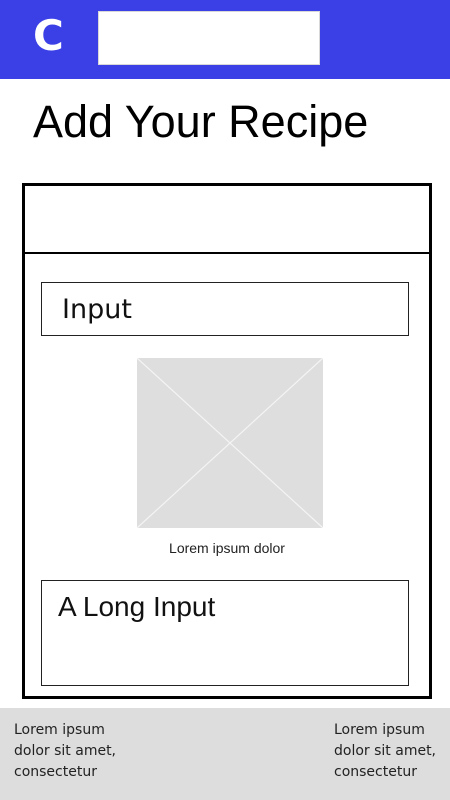 The height and width of the screenshot is (800, 450). I want to click on brand-logo: C, so click(48, 36).